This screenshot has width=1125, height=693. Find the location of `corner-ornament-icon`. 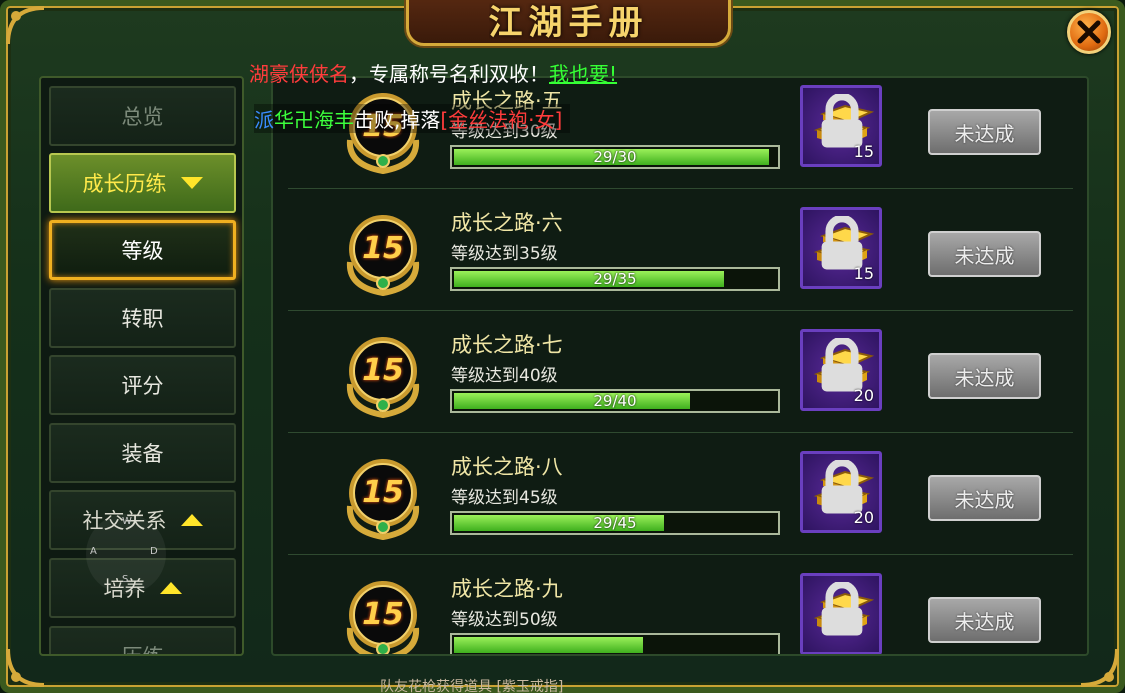

corner-ornament-icon is located at coordinates (26, 26).